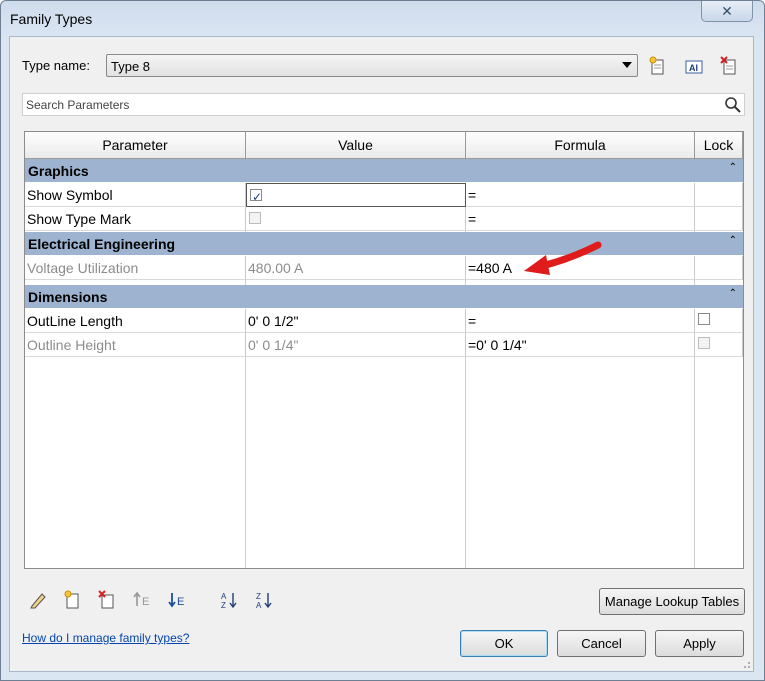 Image resolution: width=765 pixels, height=681 pixels. What do you see at coordinates (131, 66) in the screenshot?
I see `type-name-value: Type 8` at bounding box center [131, 66].